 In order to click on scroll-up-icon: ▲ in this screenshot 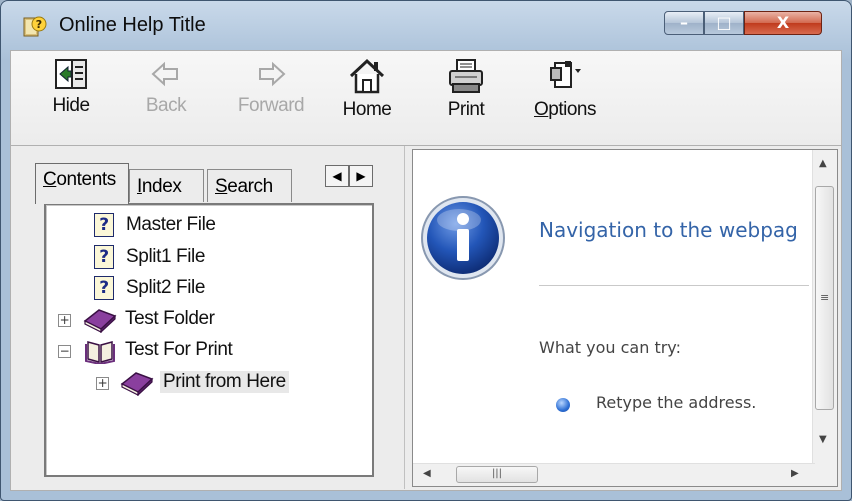, I will do `click(823, 163)`.